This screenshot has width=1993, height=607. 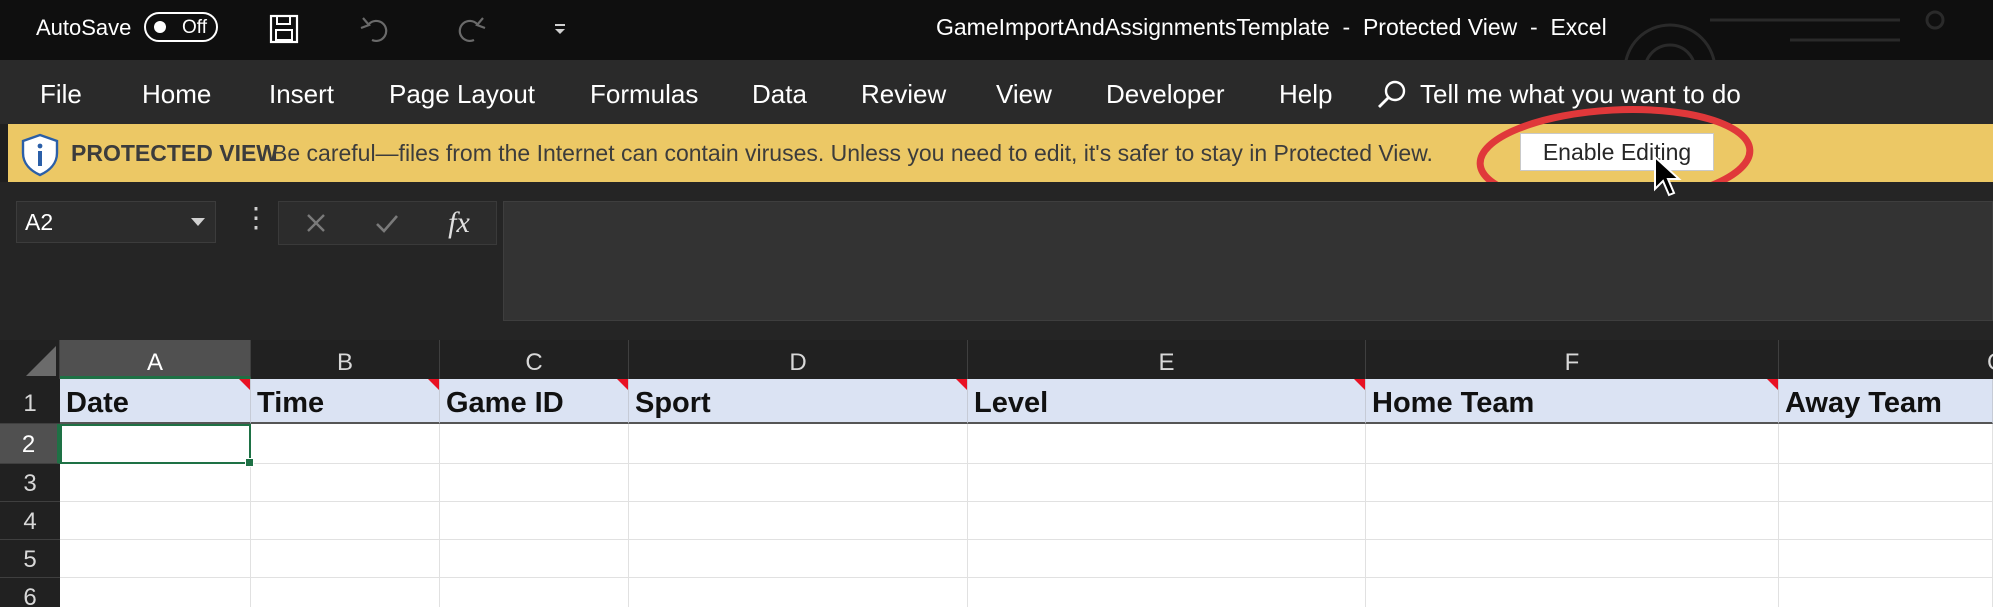 I want to click on active-cell-selection, so click(x=157, y=445).